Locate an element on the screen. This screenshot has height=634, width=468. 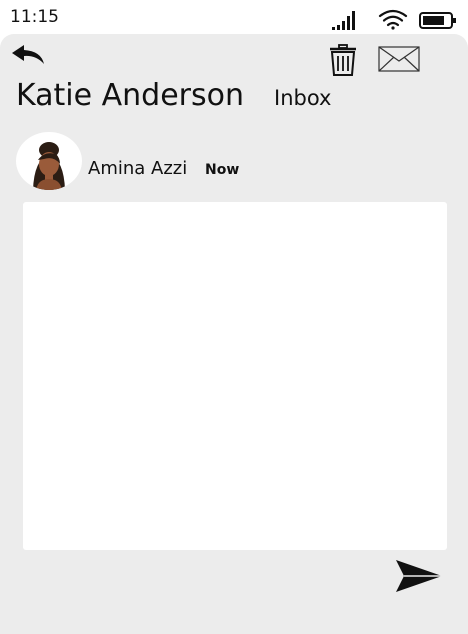
signal-icon is located at coordinates (343, 20).